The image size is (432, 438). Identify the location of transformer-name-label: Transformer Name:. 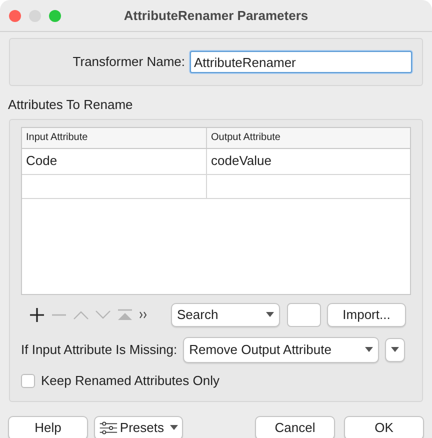
(128, 62).